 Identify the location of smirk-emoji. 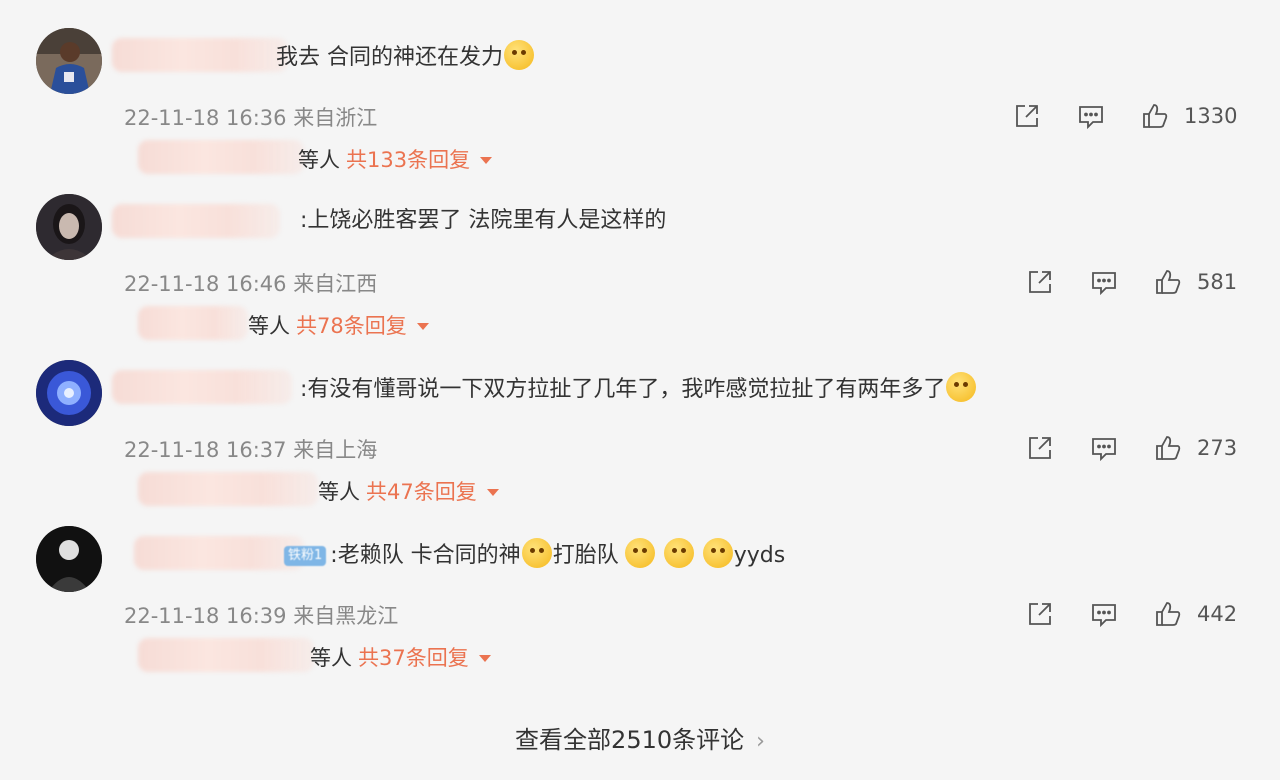
(519, 55).